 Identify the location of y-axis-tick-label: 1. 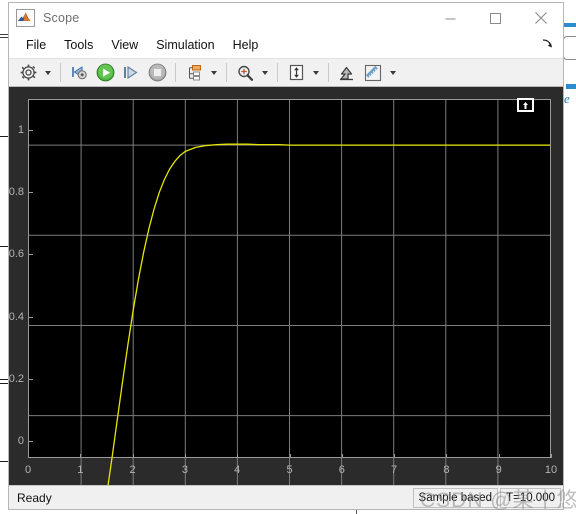
(20, 130).